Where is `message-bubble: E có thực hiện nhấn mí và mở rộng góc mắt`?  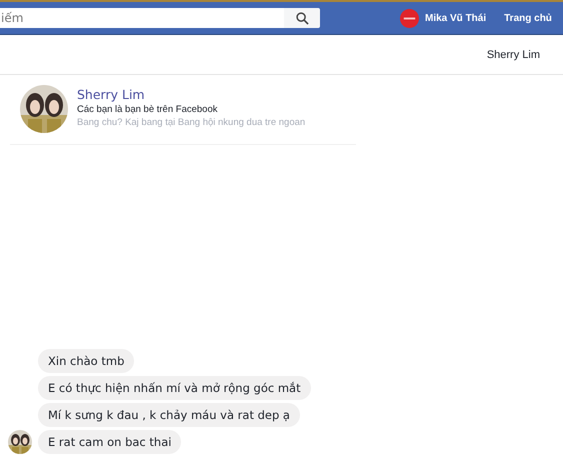
message-bubble: E có thực hiện nhấn mí và mở rộng góc mắt is located at coordinates (174, 388).